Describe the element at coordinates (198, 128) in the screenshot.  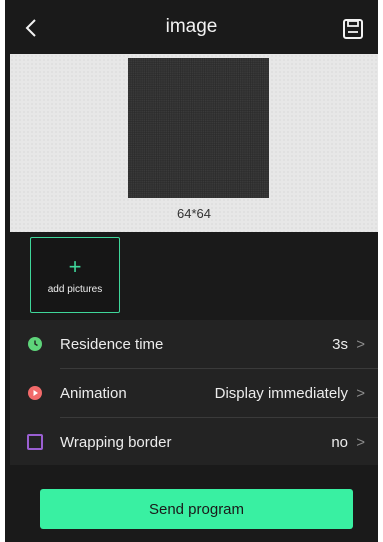
I see `led-matrix-preview` at that location.